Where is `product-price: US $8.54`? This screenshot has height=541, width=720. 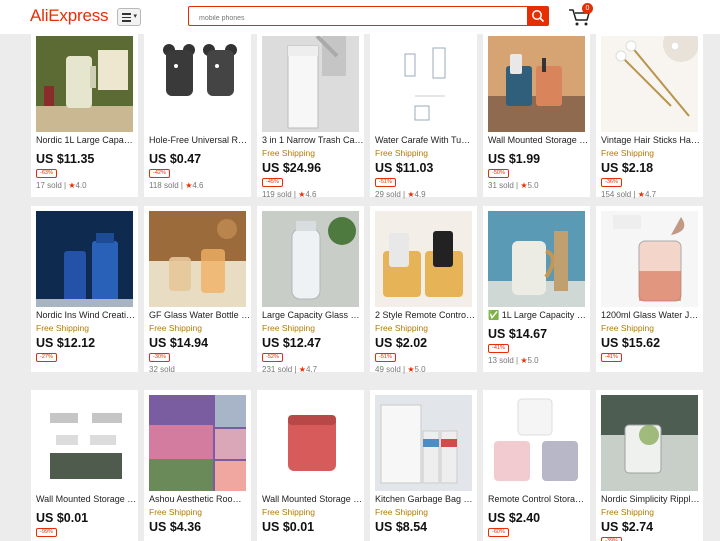 product-price: US $8.54 is located at coordinates (401, 527).